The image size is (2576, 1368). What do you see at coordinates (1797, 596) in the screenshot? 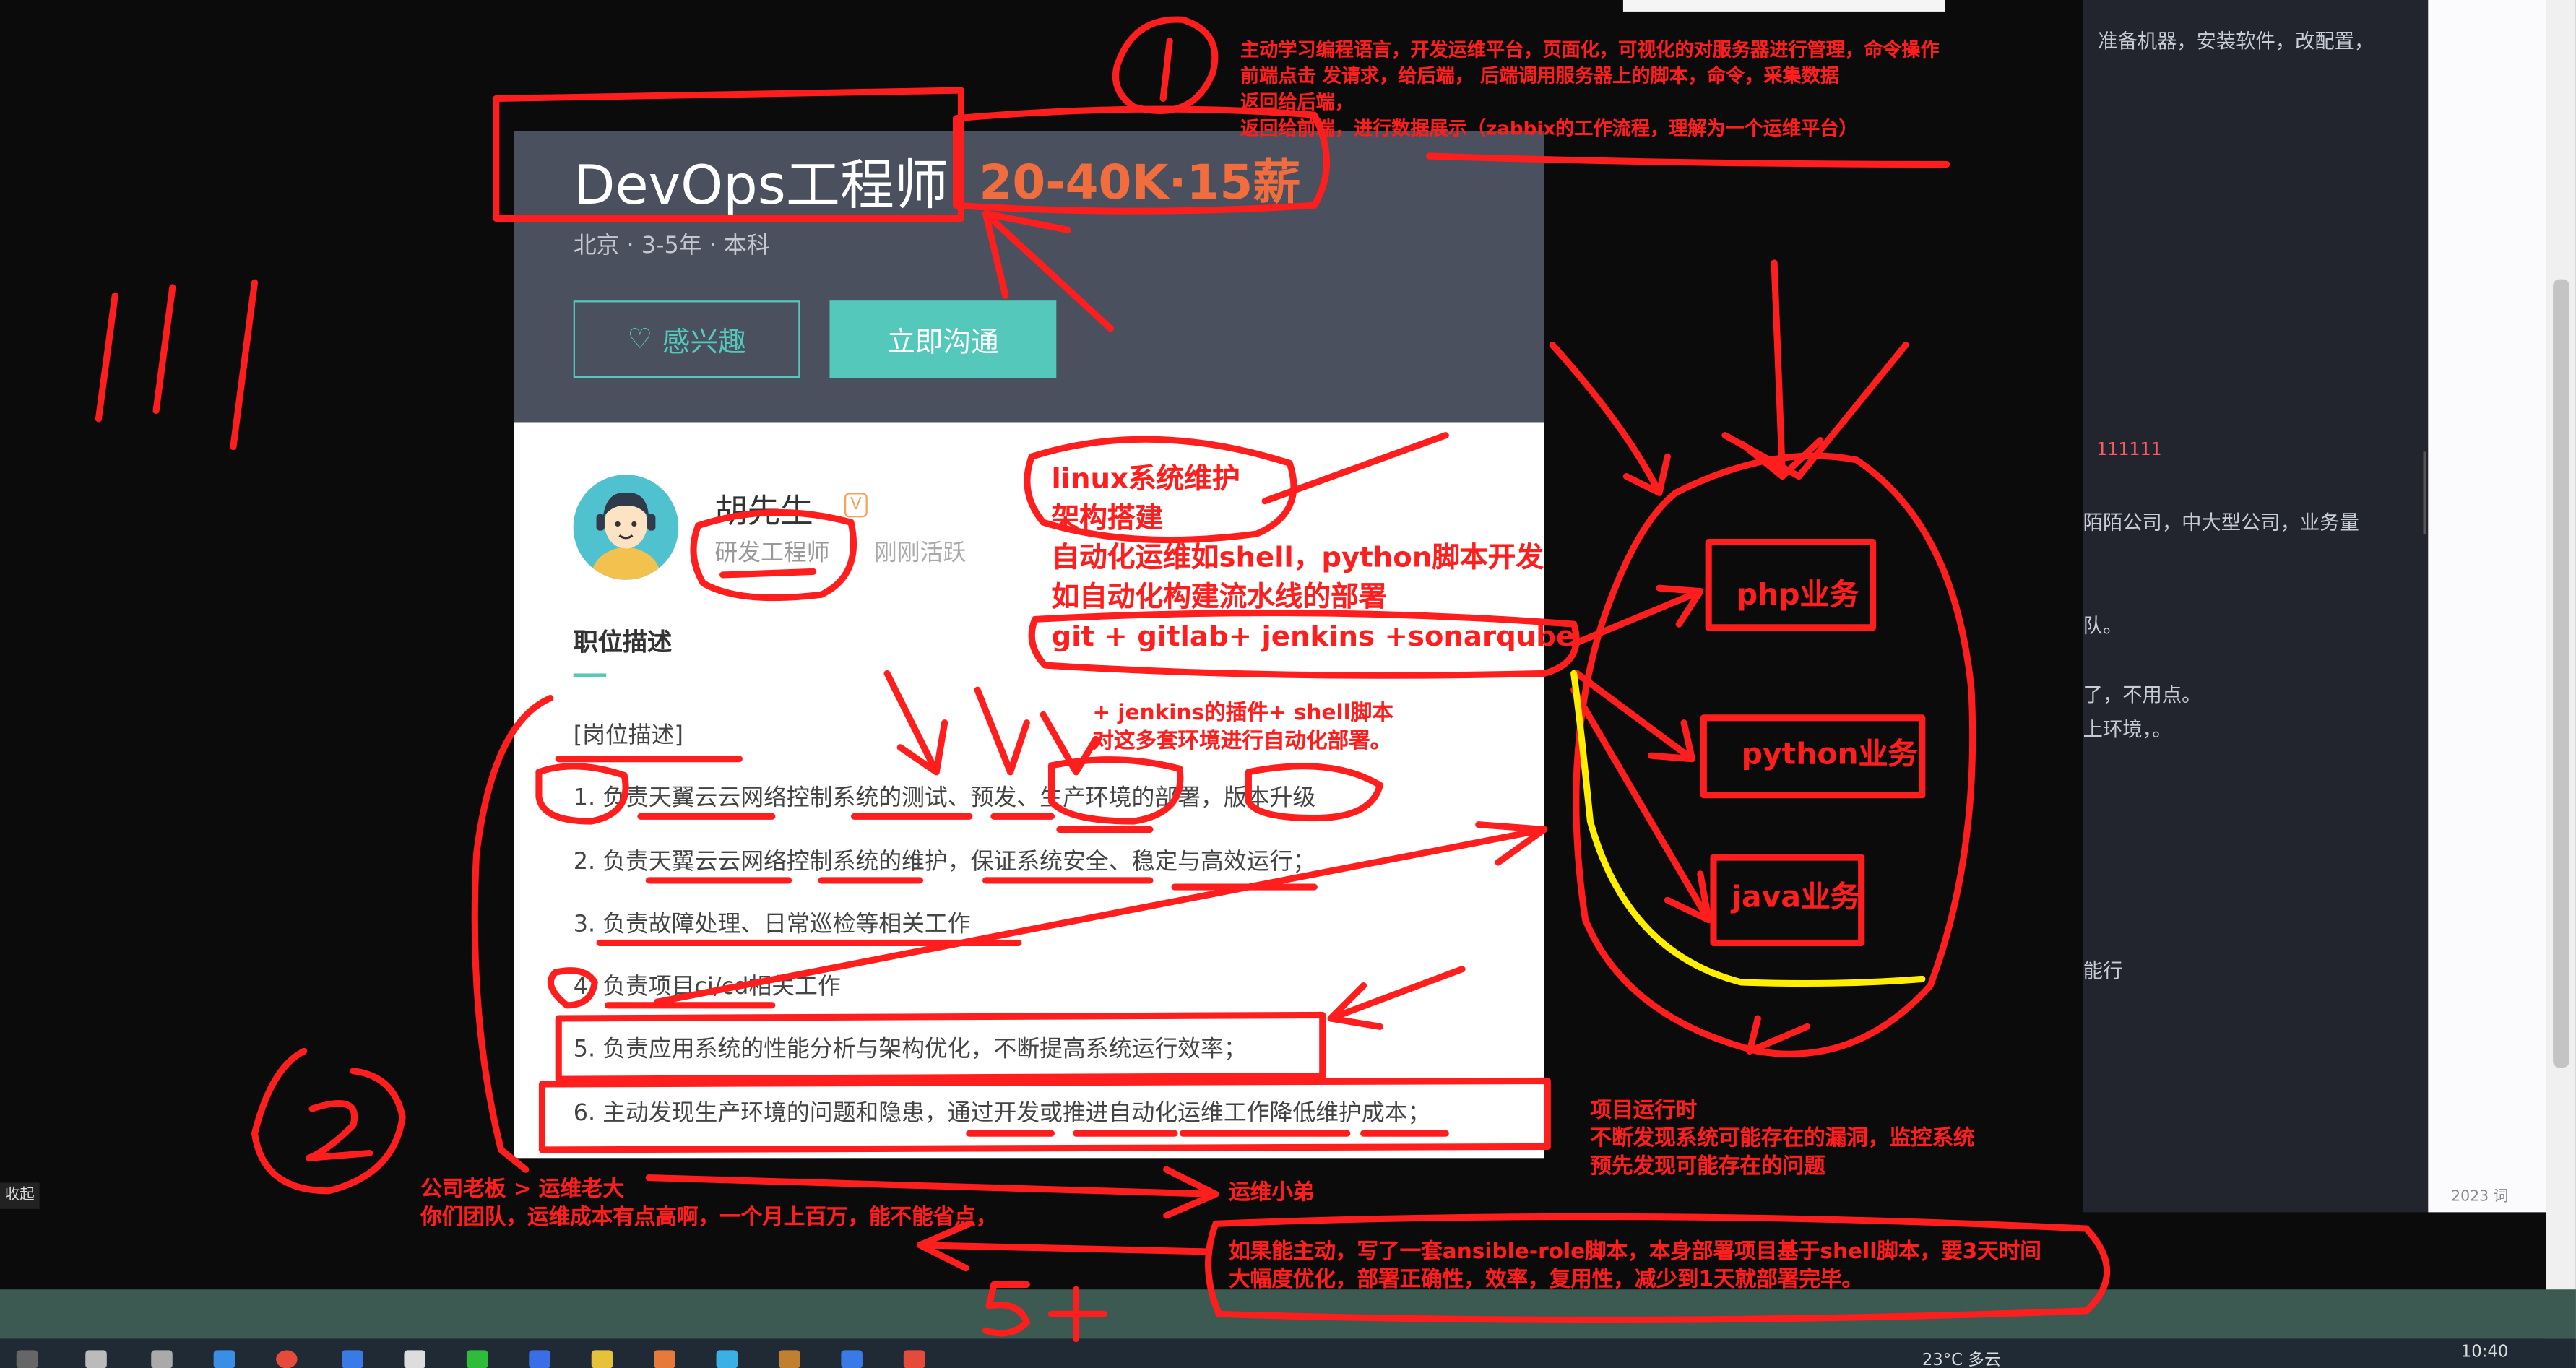
I see `php-business-box: php业务` at bounding box center [1797, 596].